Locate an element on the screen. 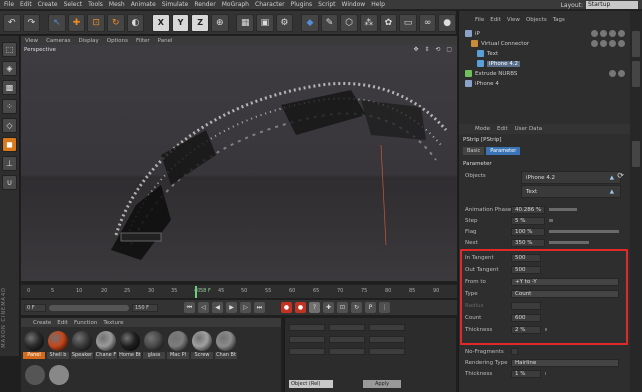 The image size is (642, 392). points-mode-icon: ⁘ is located at coordinates (9, 106).